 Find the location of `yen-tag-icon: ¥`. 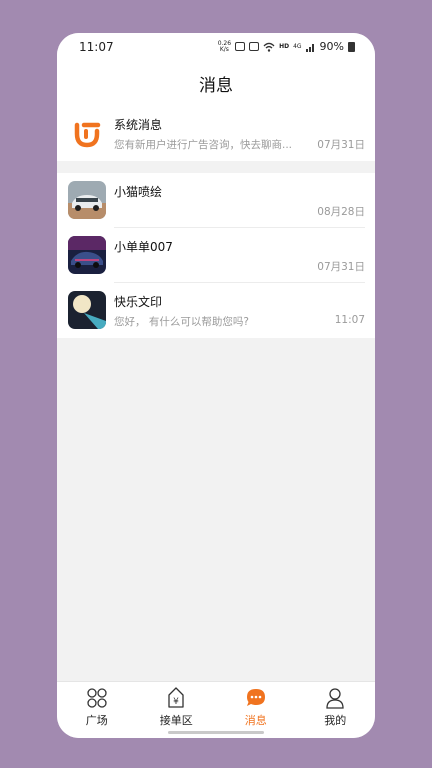

yen-tag-icon: ¥ is located at coordinates (176, 697).